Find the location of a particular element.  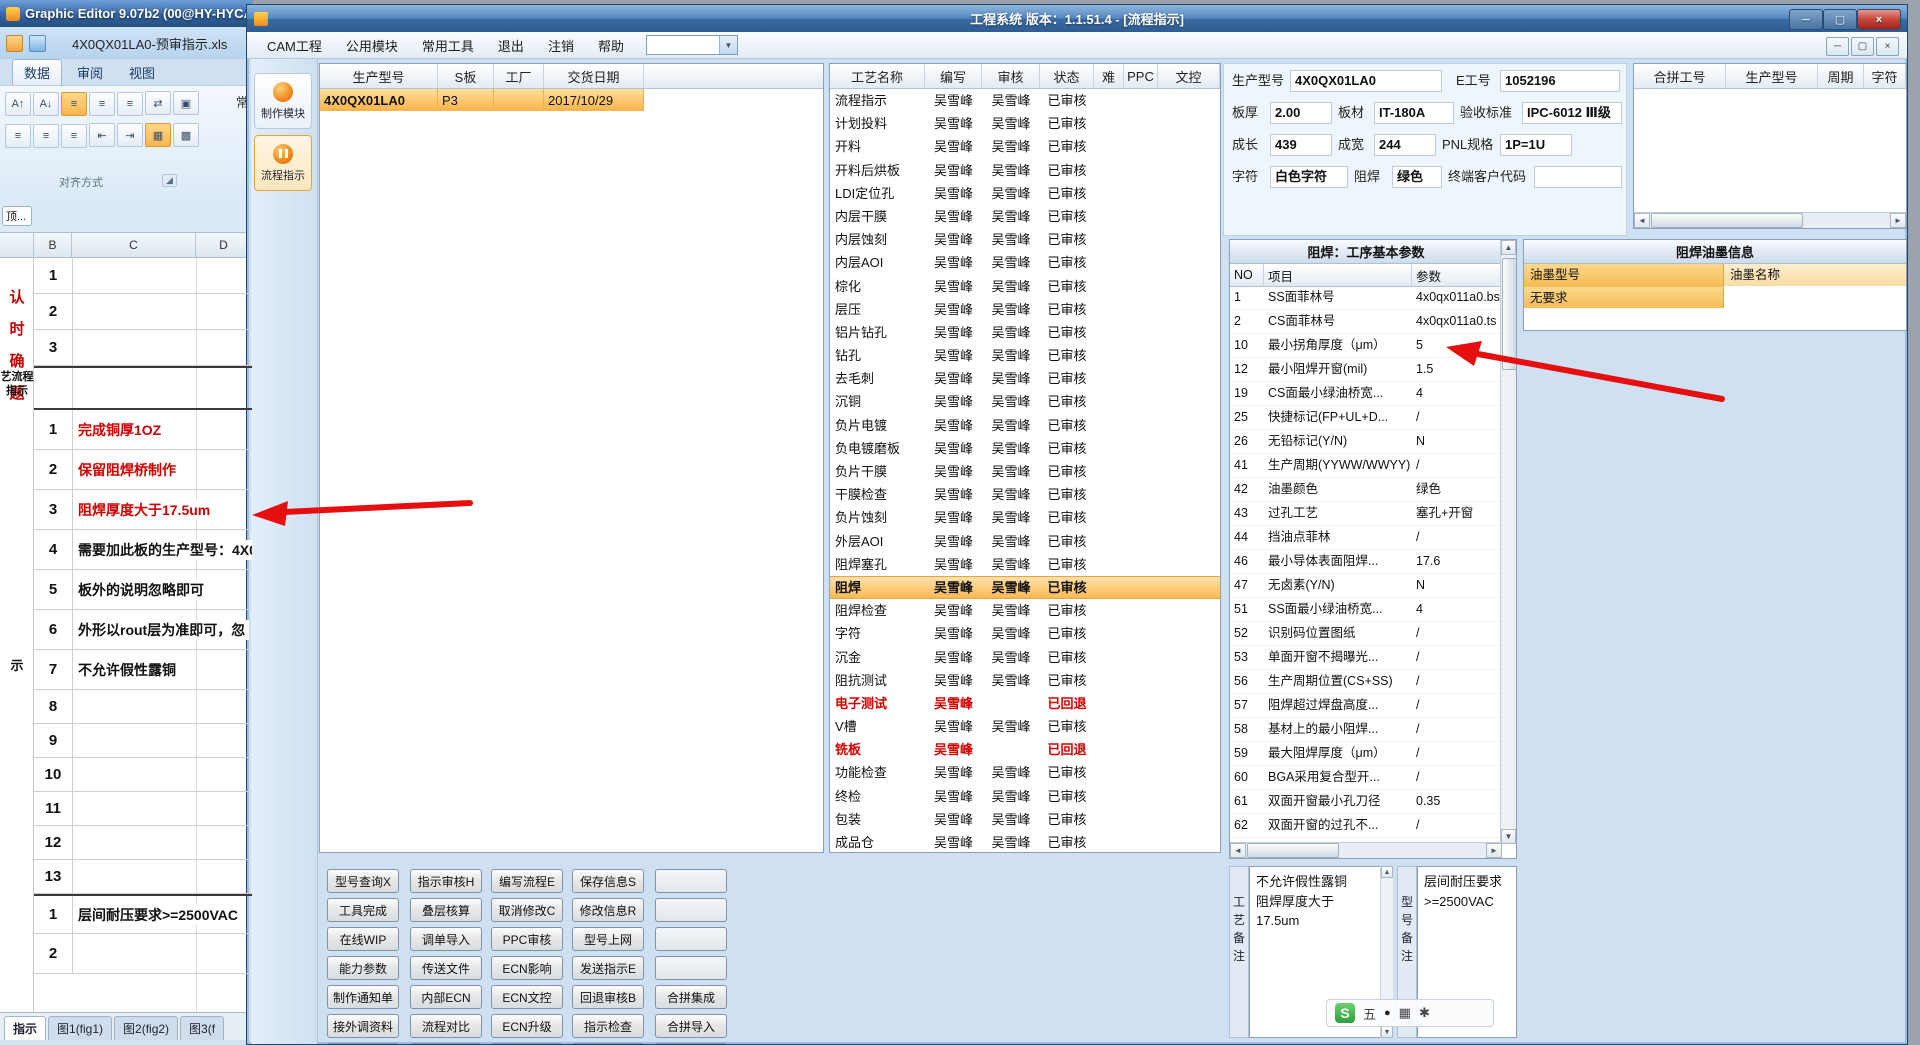

col-header-1: 生产型号 is located at coordinates (379, 76).